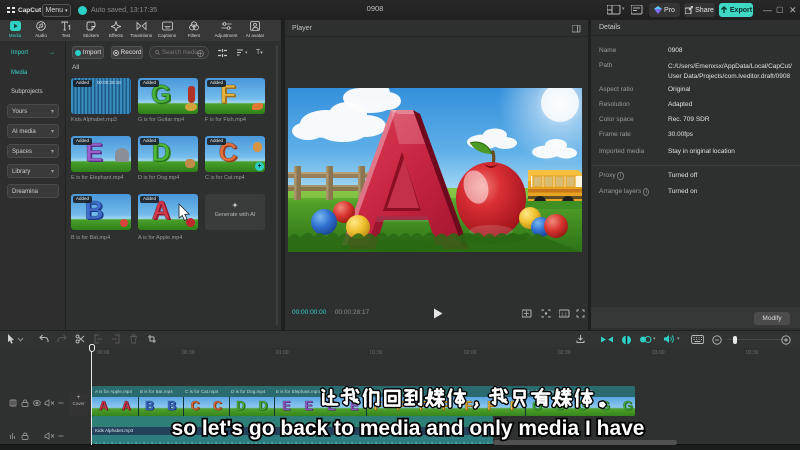 This screenshot has width=800, height=450. Describe the element at coordinates (564, 314) in the screenshot. I see `svg-text: 1:1` at that location.